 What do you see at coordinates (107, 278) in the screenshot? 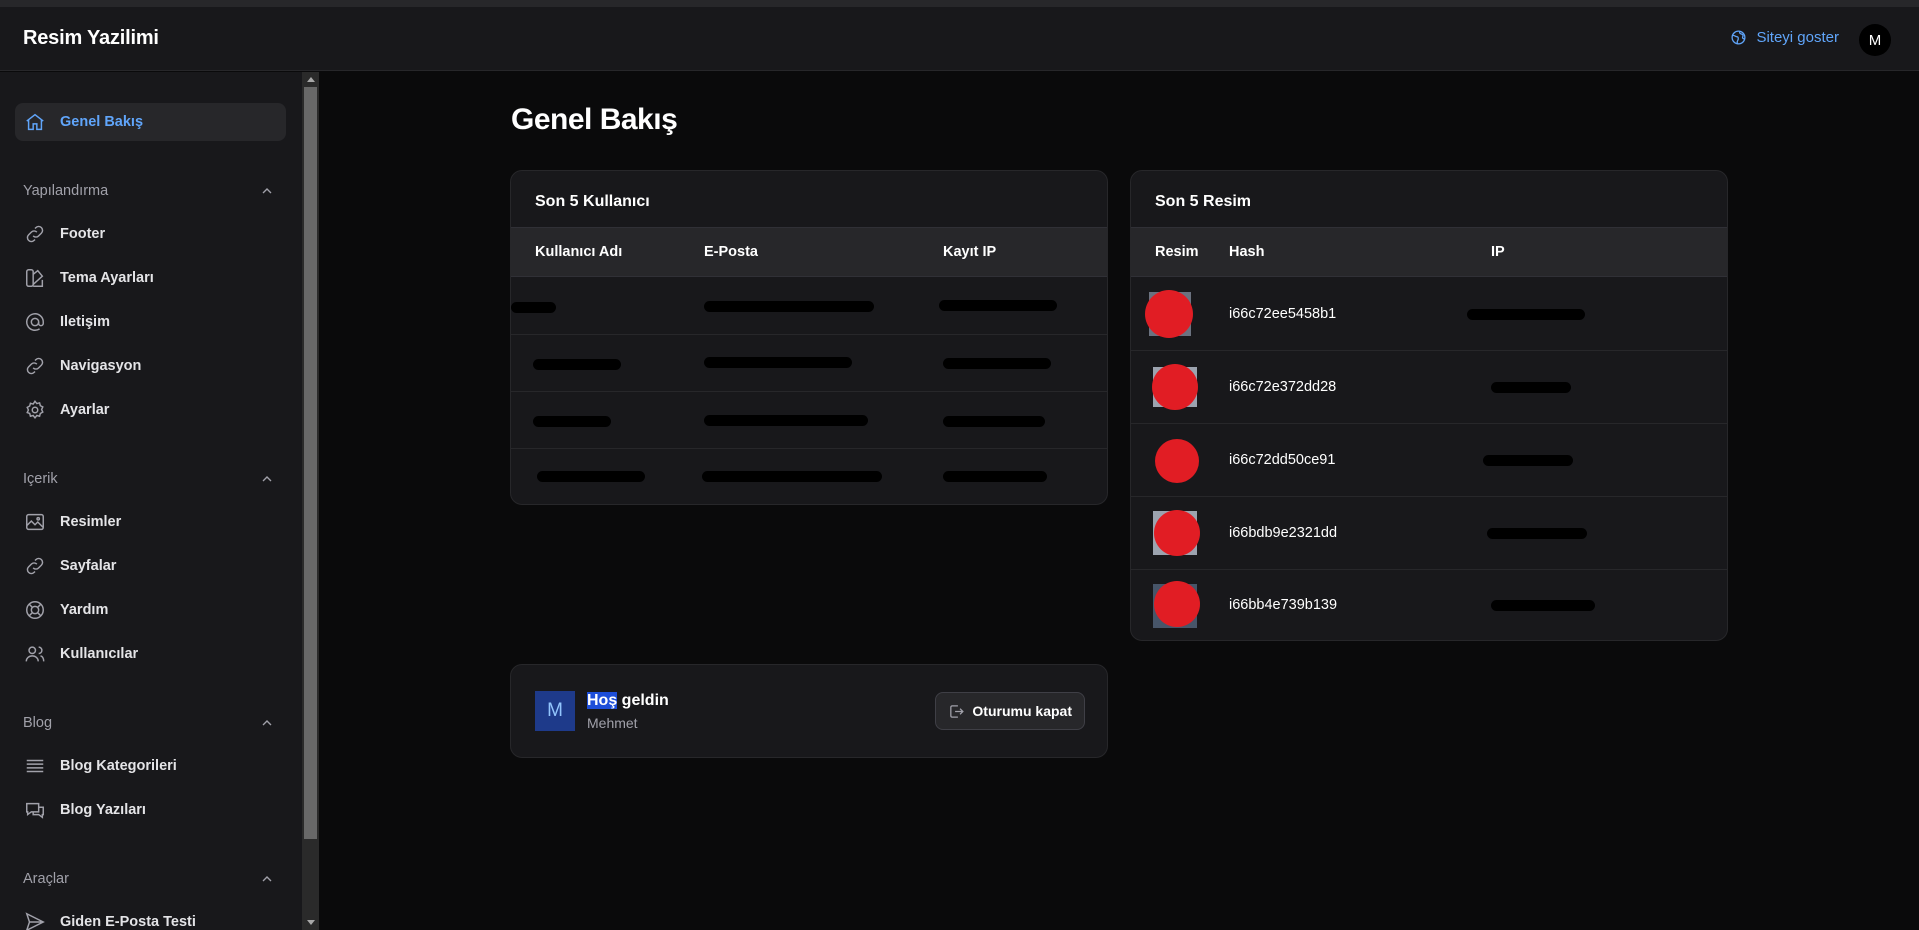
I see `sidebar-item-label: Tema Ayarları` at bounding box center [107, 278].